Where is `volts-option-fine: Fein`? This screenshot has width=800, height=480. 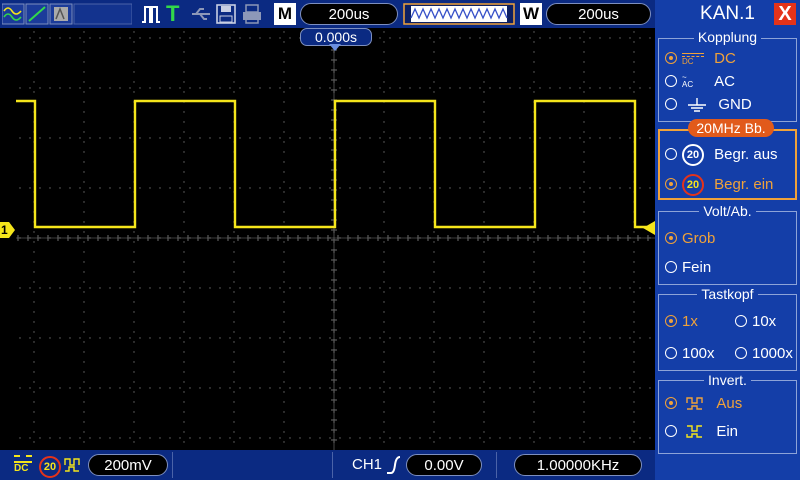
volts-option-fine: Fein is located at coordinates (688, 267).